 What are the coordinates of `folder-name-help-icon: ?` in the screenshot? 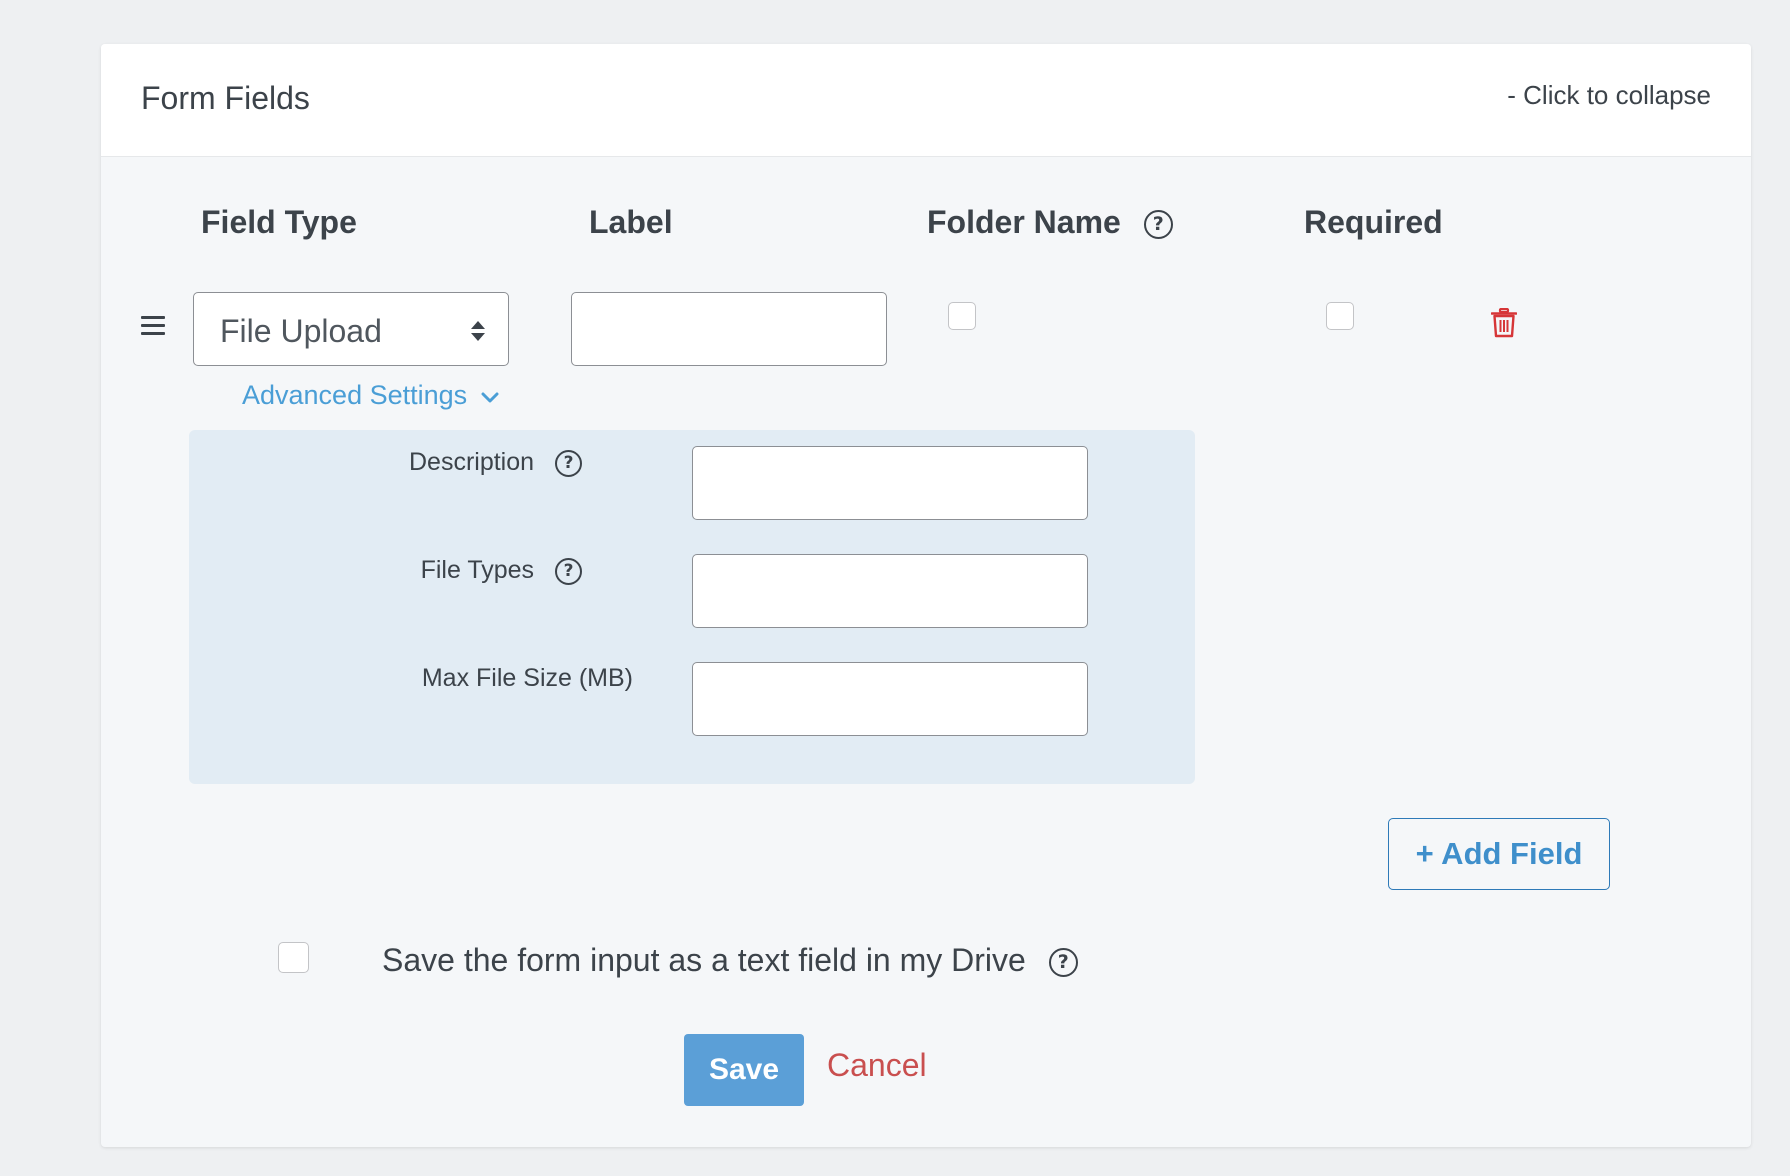 It's located at (1158, 225).